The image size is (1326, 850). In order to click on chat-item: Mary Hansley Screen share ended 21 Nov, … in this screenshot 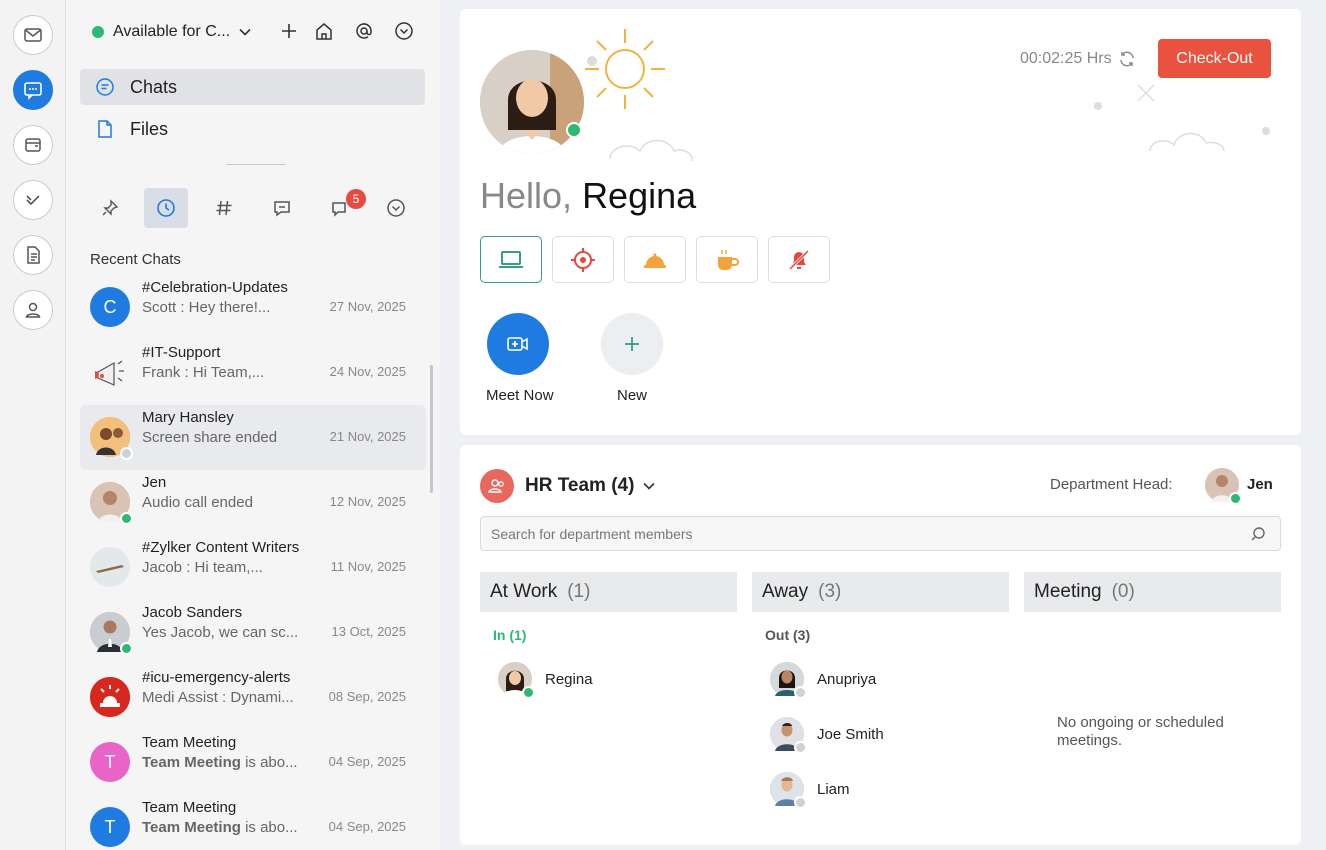, I will do `click(253, 437)`.